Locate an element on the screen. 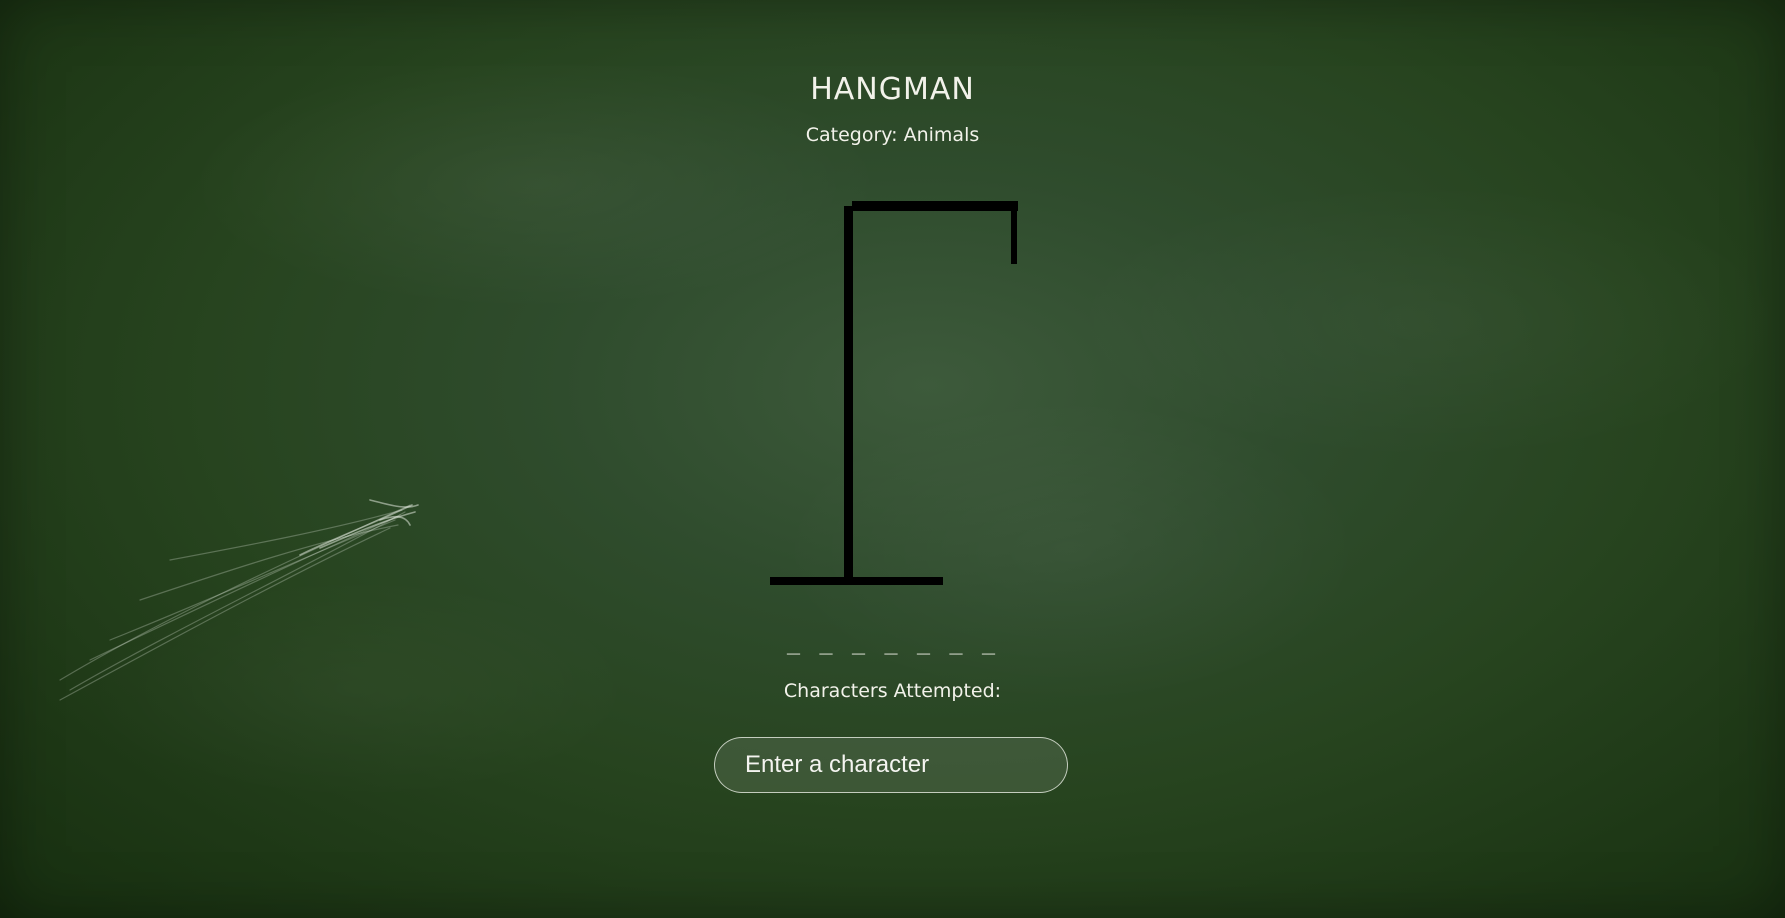 This screenshot has height=918, width=1785. attempted-label-text: Characters Attempted: is located at coordinates (892, 691).